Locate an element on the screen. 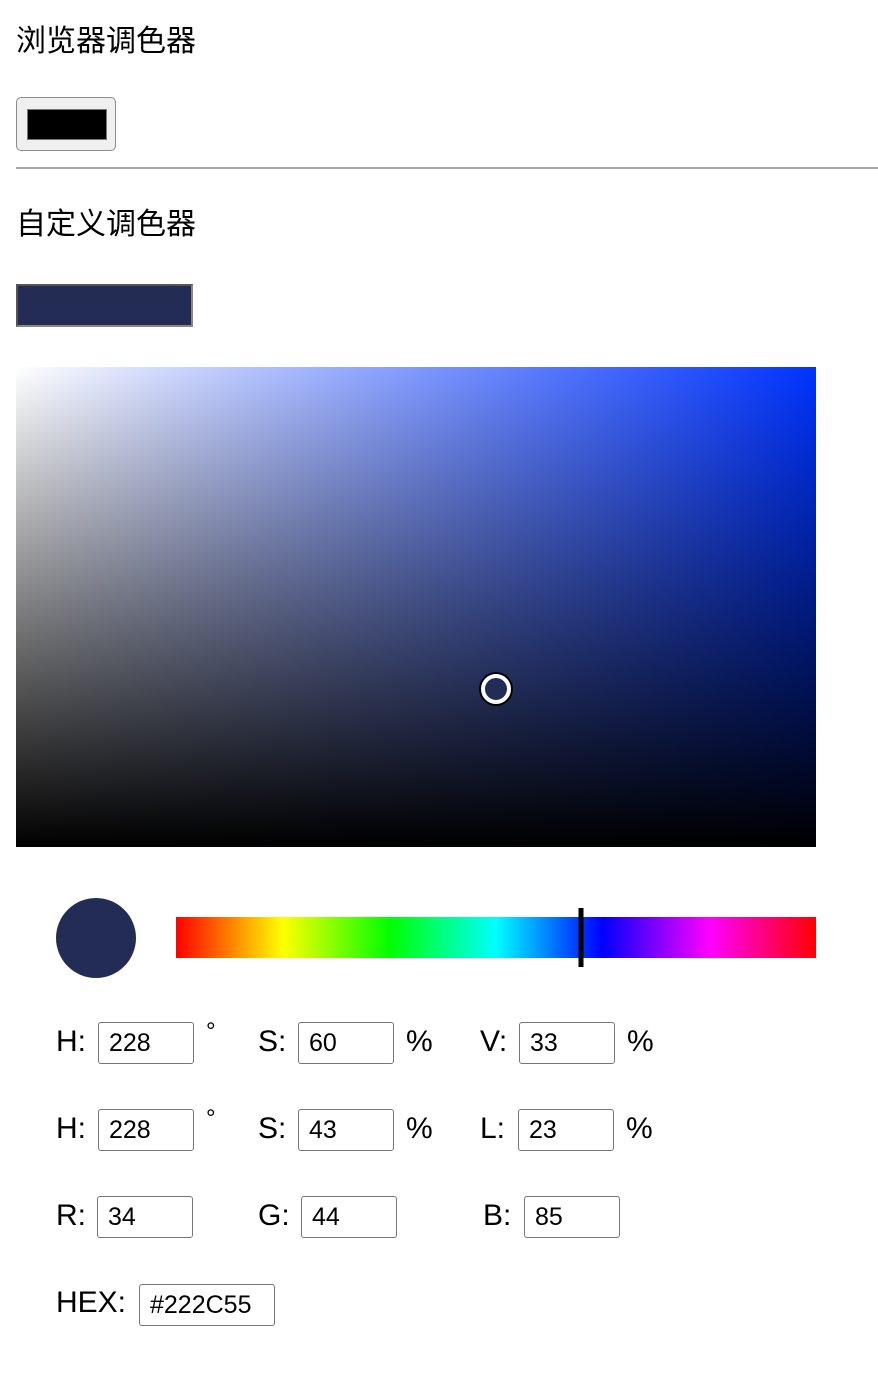 This screenshot has width=878, height=1392. hsl-h-input is located at coordinates (146, 1130).